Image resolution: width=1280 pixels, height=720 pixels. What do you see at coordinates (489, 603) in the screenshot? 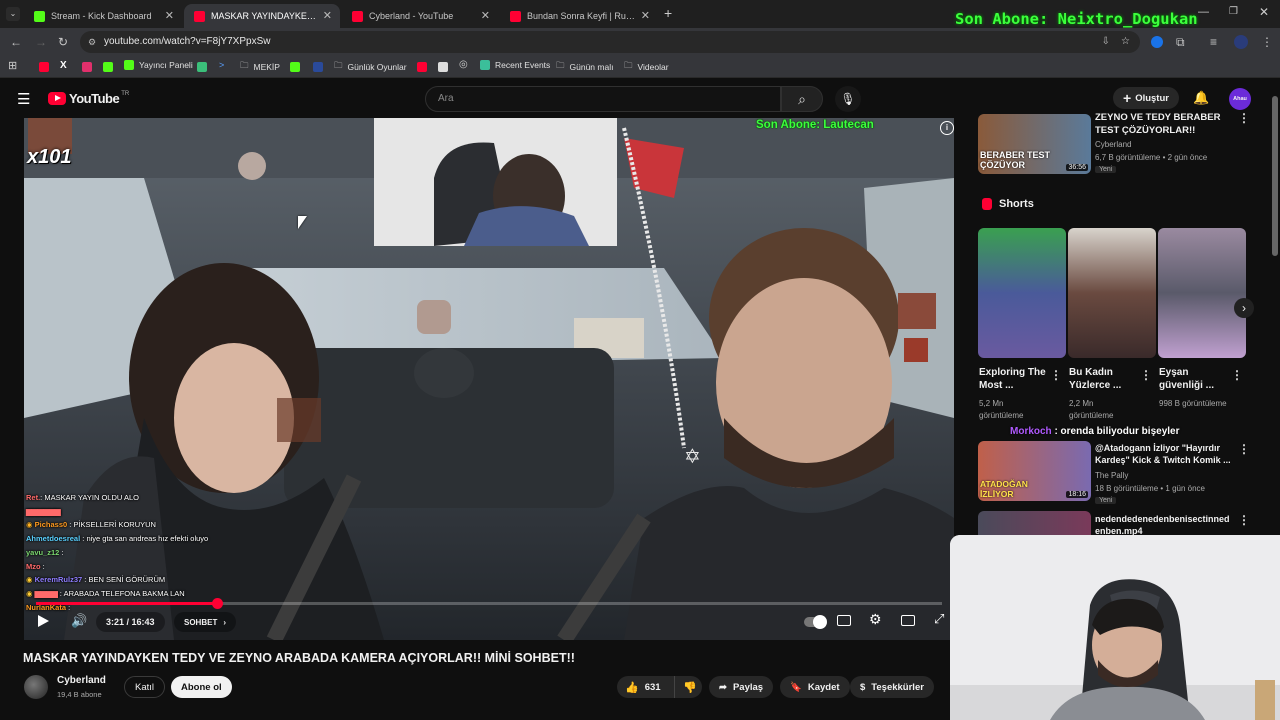
I see `progress-bar` at bounding box center [489, 603].